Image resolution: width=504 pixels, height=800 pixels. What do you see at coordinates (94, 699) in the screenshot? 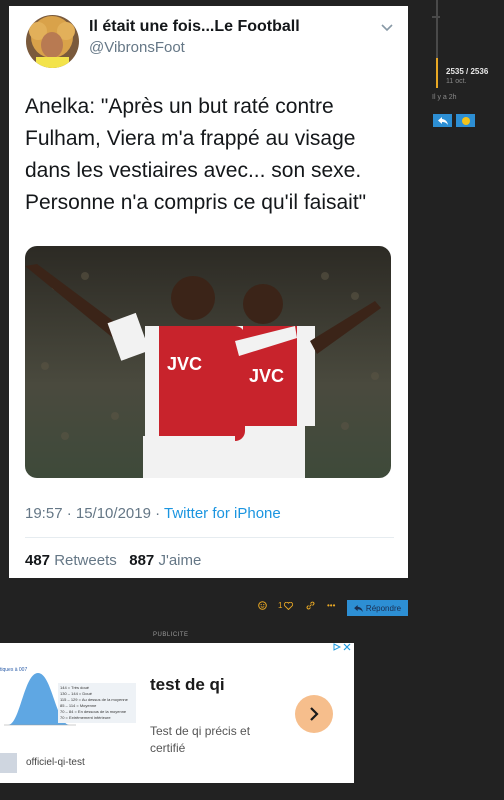
I see `ad-chart-legend-item: 115 – 129 = Au dessus de la moyenne` at bounding box center [94, 699].